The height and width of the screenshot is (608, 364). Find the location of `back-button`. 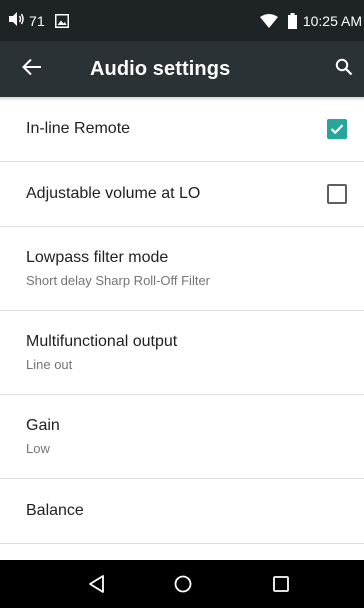

back-button is located at coordinates (32, 69).